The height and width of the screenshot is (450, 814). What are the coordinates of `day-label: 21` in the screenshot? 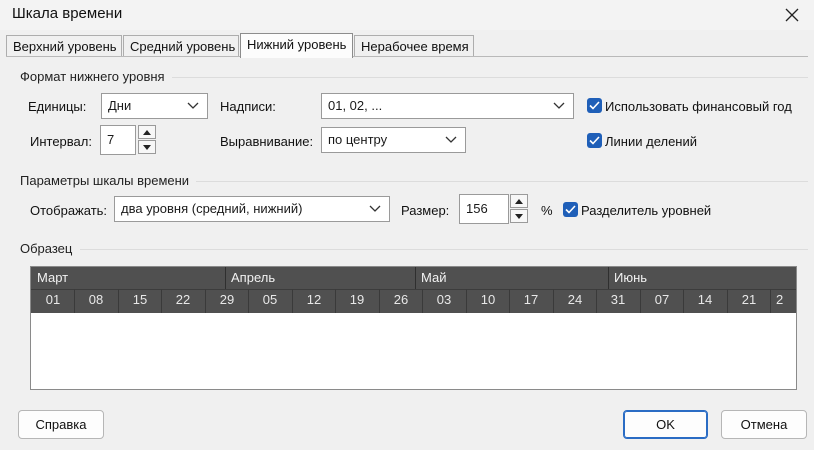 It's located at (749, 299).